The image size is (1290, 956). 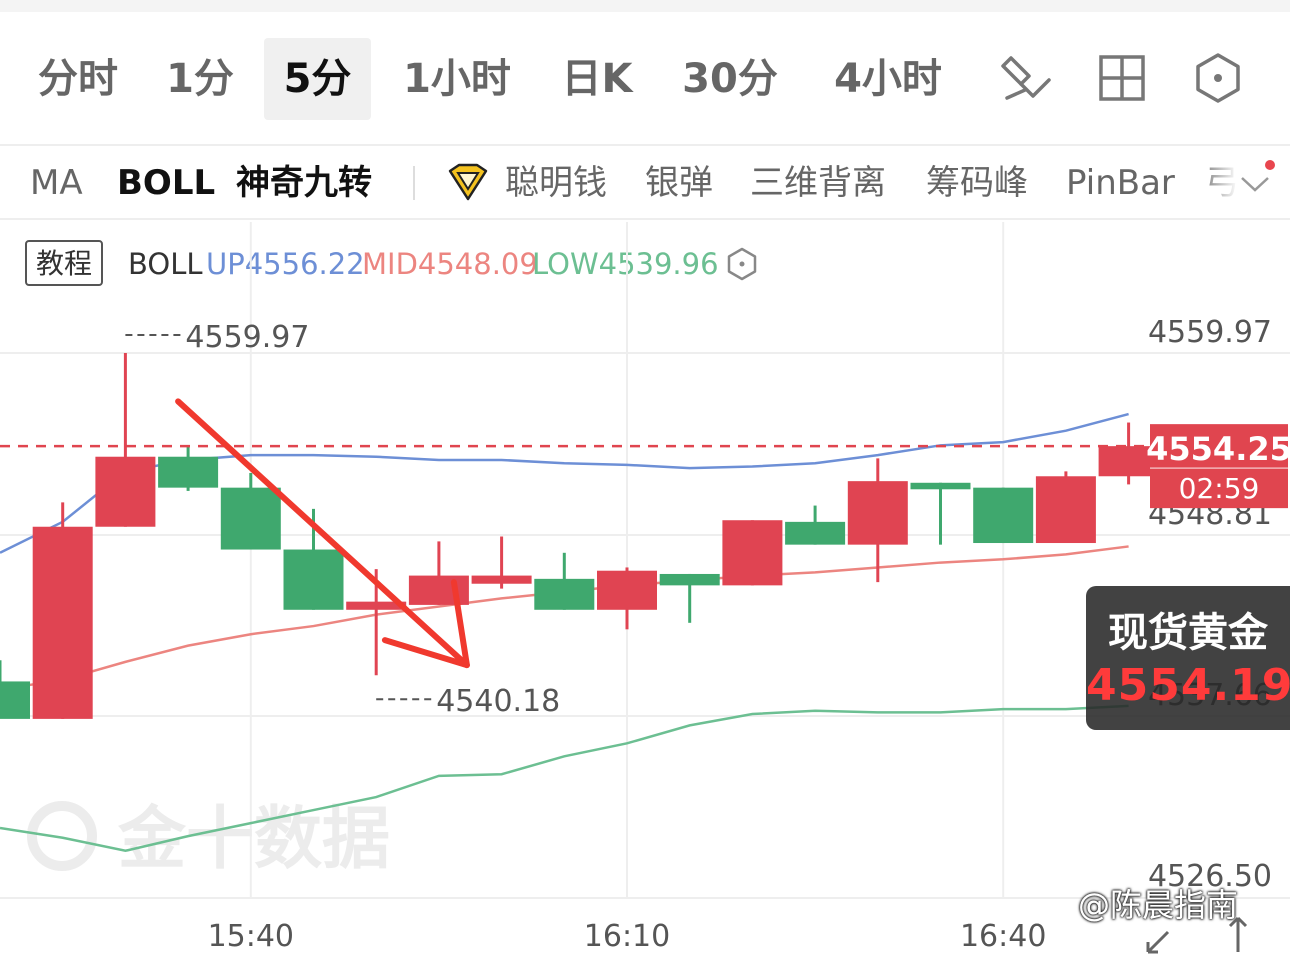 I want to click on quote-card: 现货黄金 4554.19, so click(x=1188, y=658).